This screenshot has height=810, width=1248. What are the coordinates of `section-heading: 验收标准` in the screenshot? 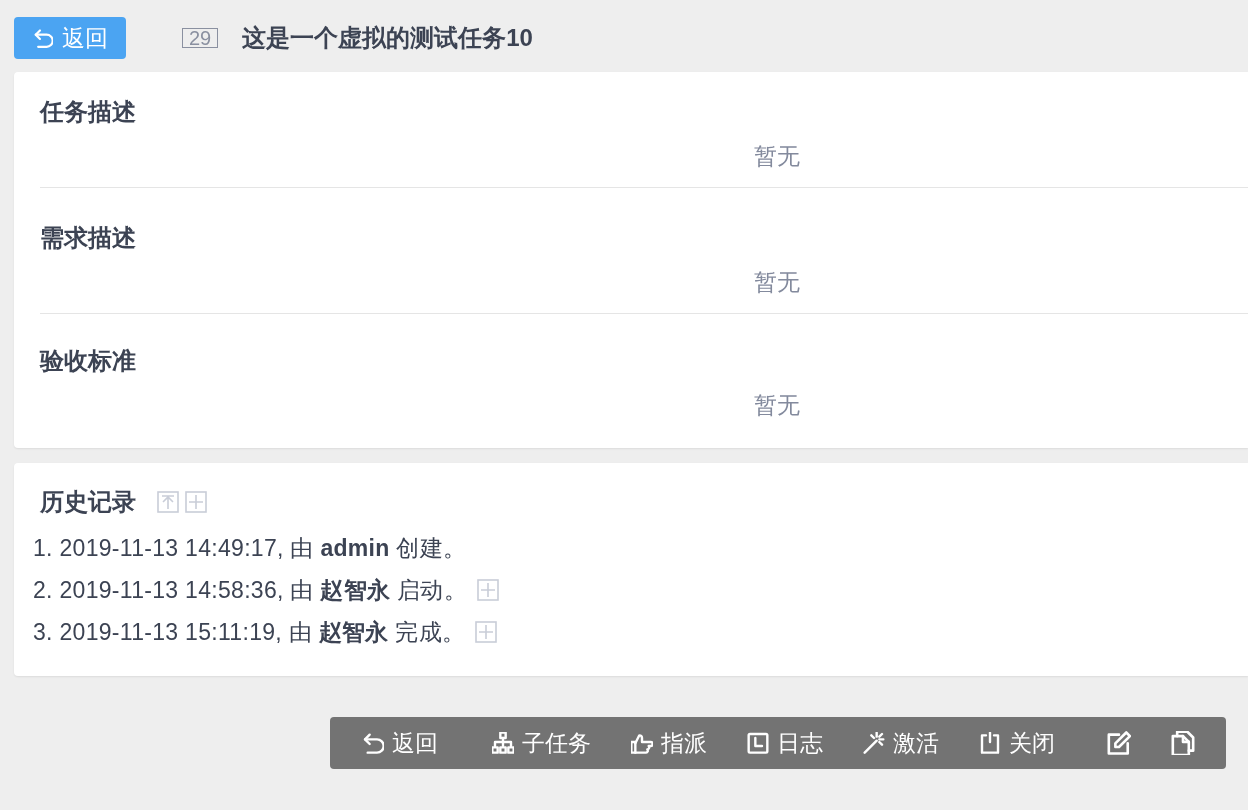 It's located at (88, 361).